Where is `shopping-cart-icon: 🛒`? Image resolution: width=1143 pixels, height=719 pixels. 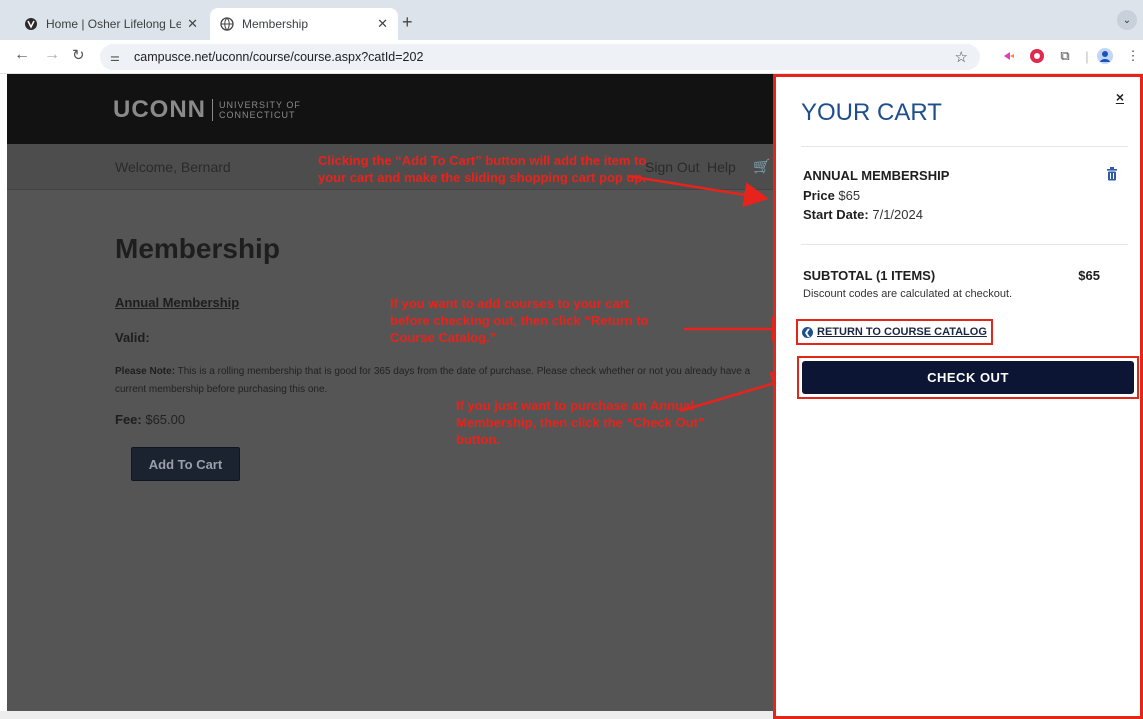
shopping-cart-icon: 🛒 is located at coordinates (761, 166).